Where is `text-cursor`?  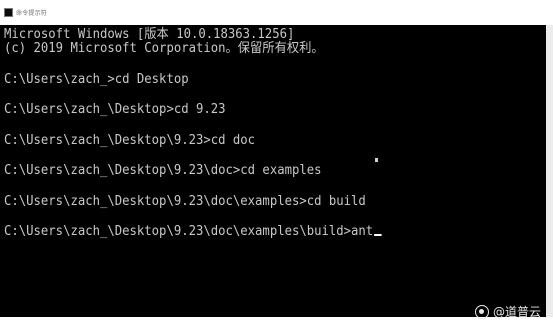
text-cursor is located at coordinates (378, 235).